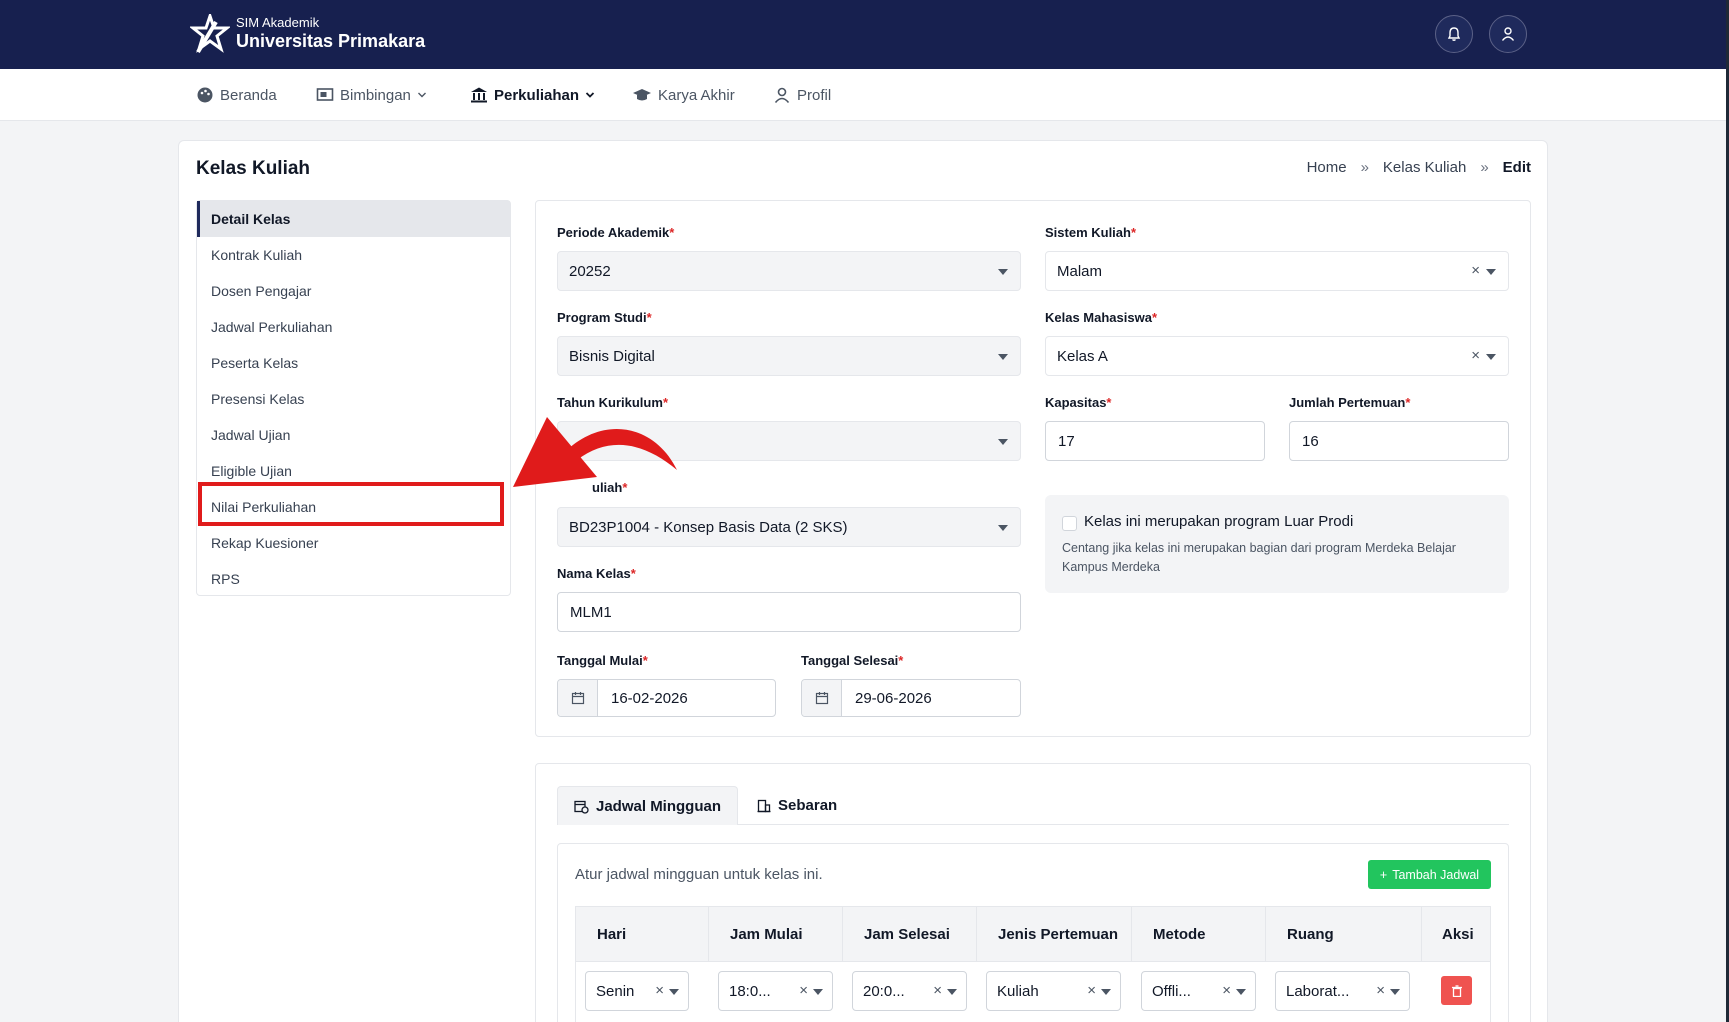 Image resolution: width=1729 pixels, height=1022 pixels. What do you see at coordinates (1399, 441) in the screenshot?
I see `pertemuan-input: 16` at bounding box center [1399, 441].